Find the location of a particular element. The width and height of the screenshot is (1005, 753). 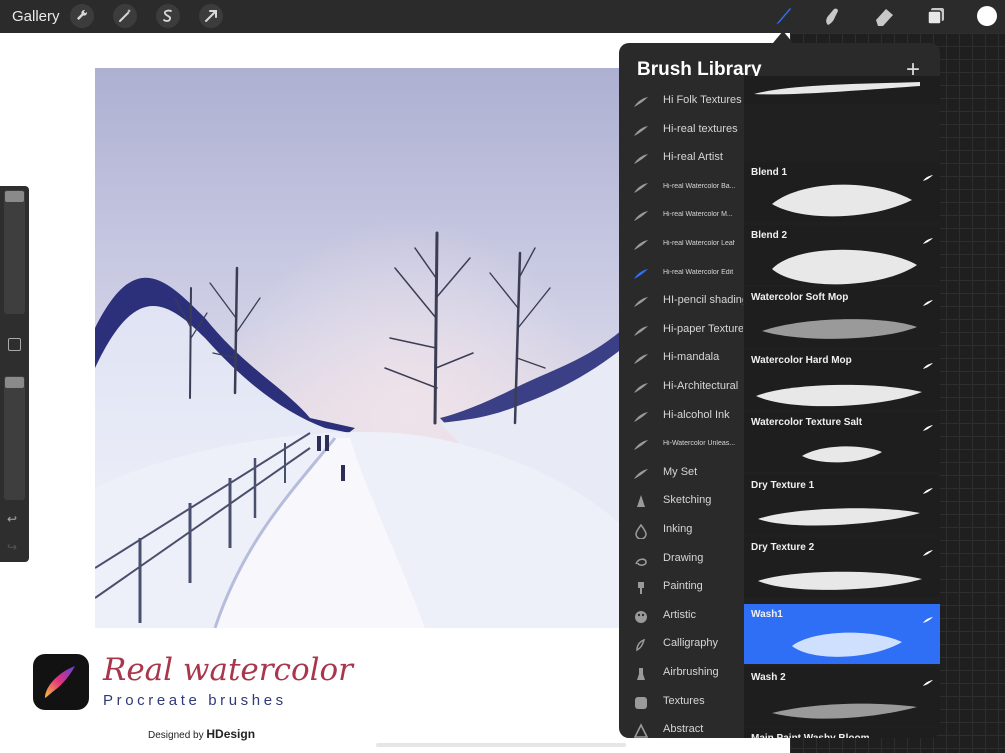

brush-item: Watercolor Soft Mop is located at coordinates (842, 317).